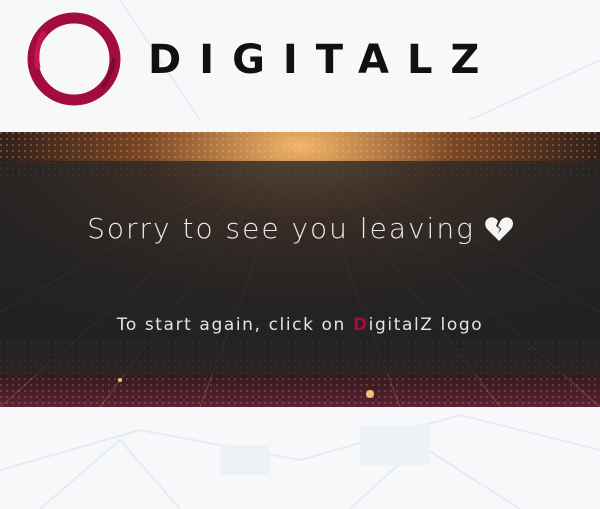 The image size is (600, 509). Describe the element at coordinates (323, 60) in the screenshot. I see `brand-wordmark: DIGITALZ` at that location.